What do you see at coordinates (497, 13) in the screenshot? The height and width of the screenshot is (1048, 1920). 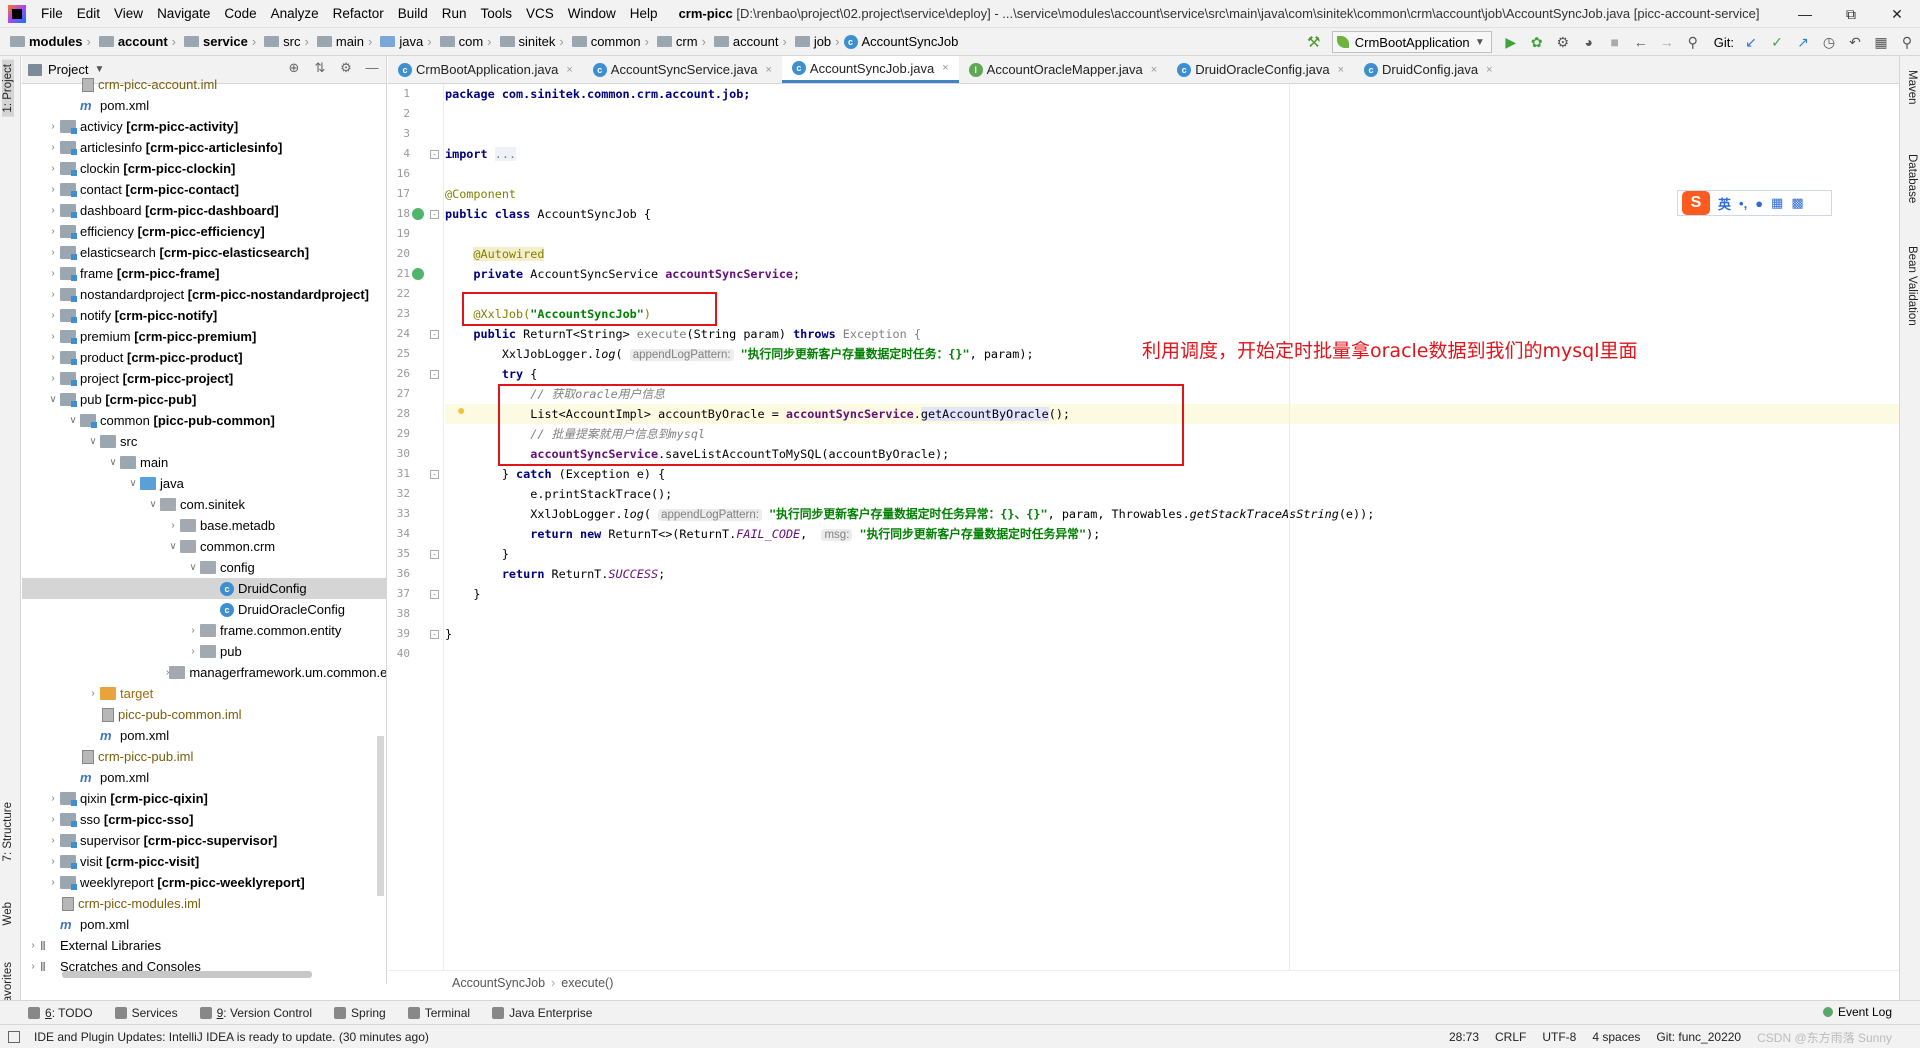 I see `menu-tools: Tools` at bounding box center [497, 13].